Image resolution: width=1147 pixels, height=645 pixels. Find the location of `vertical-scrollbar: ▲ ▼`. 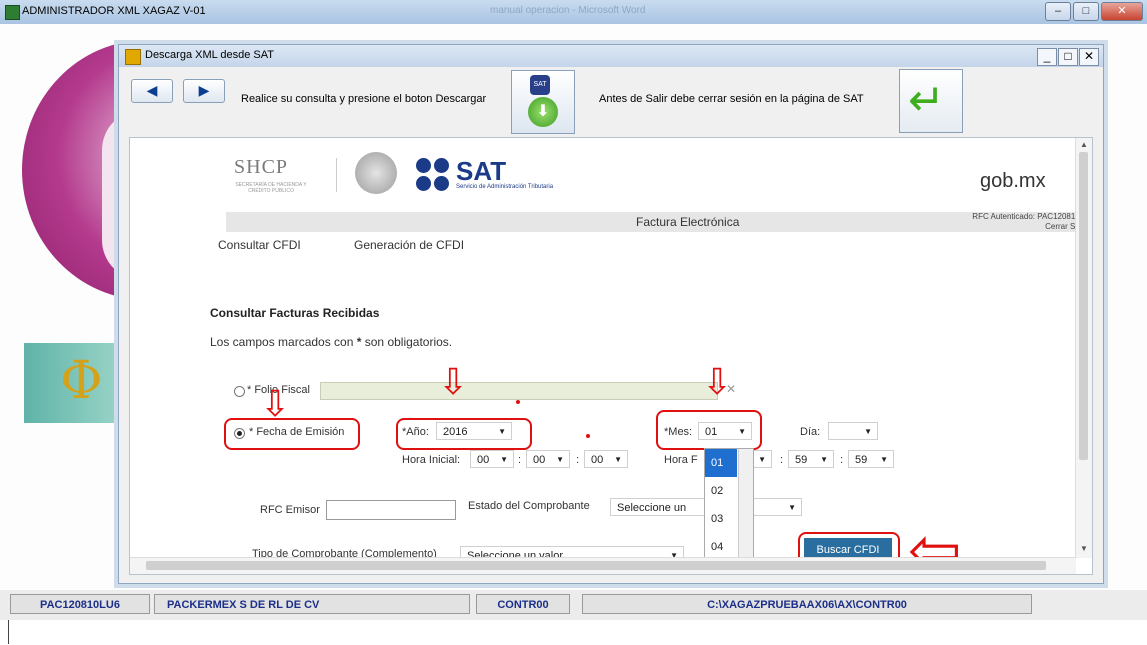

vertical-scrollbar: ▲ ▼ is located at coordinates (1083, 348).